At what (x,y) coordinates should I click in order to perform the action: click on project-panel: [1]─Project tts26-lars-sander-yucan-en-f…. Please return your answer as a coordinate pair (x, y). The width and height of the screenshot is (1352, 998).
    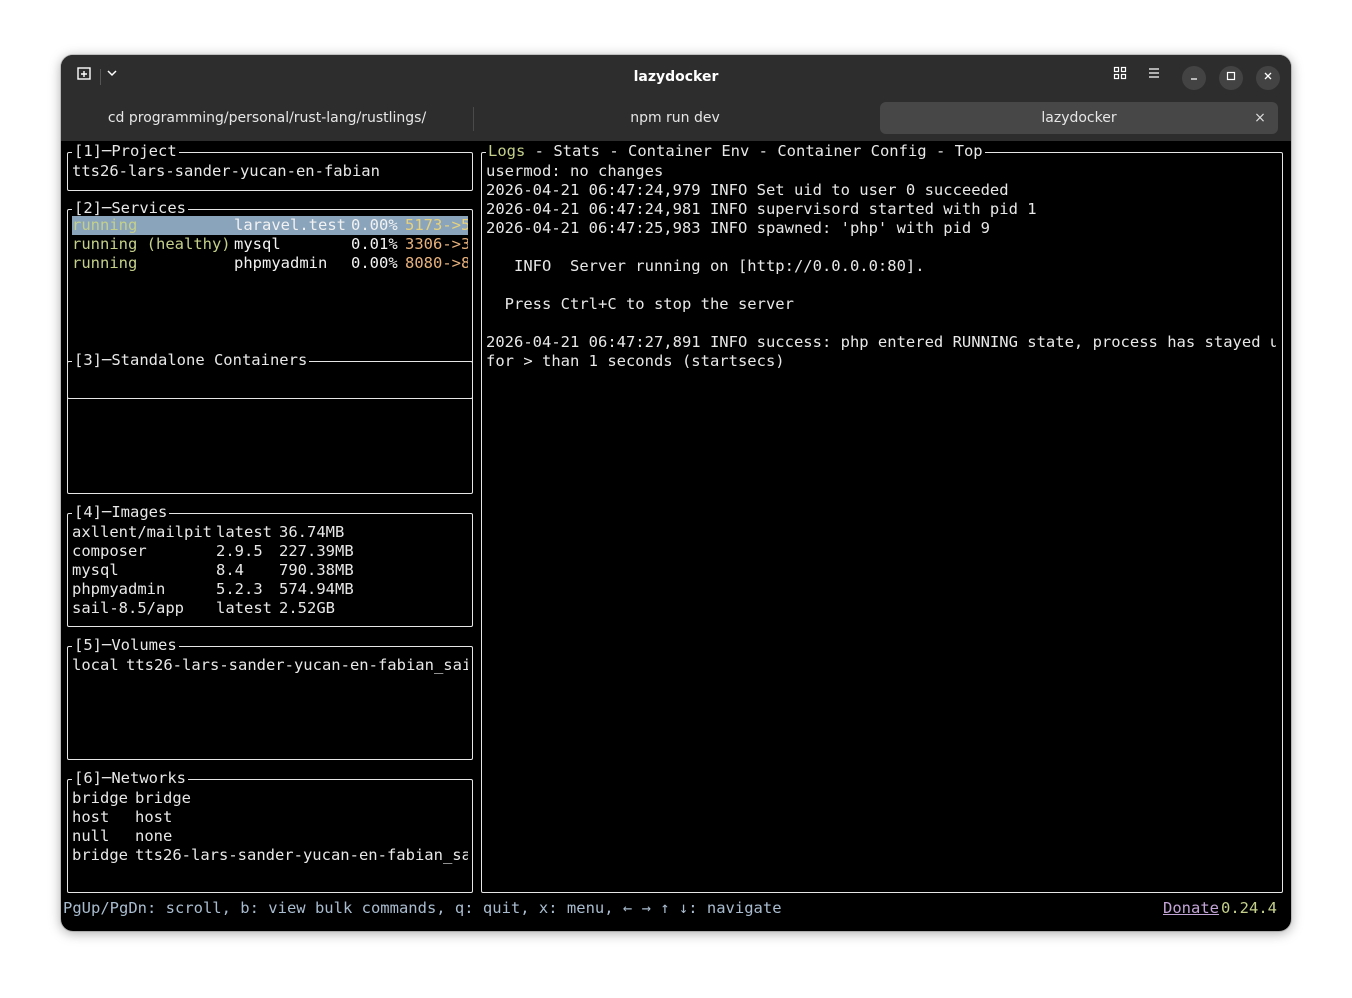
    Looking at the image, I should click on (270, 166).